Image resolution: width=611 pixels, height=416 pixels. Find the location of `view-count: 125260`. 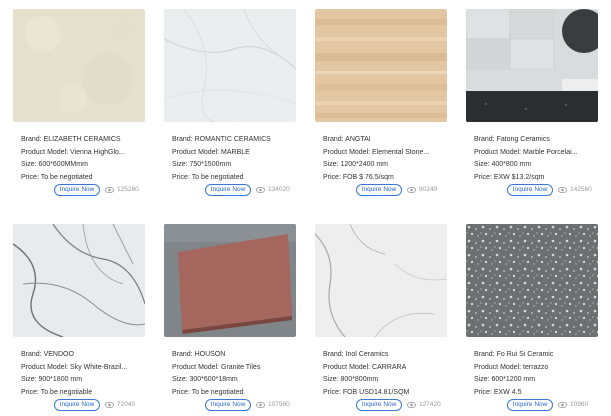

view-count: 125260 is located at coordinates (128, 189).